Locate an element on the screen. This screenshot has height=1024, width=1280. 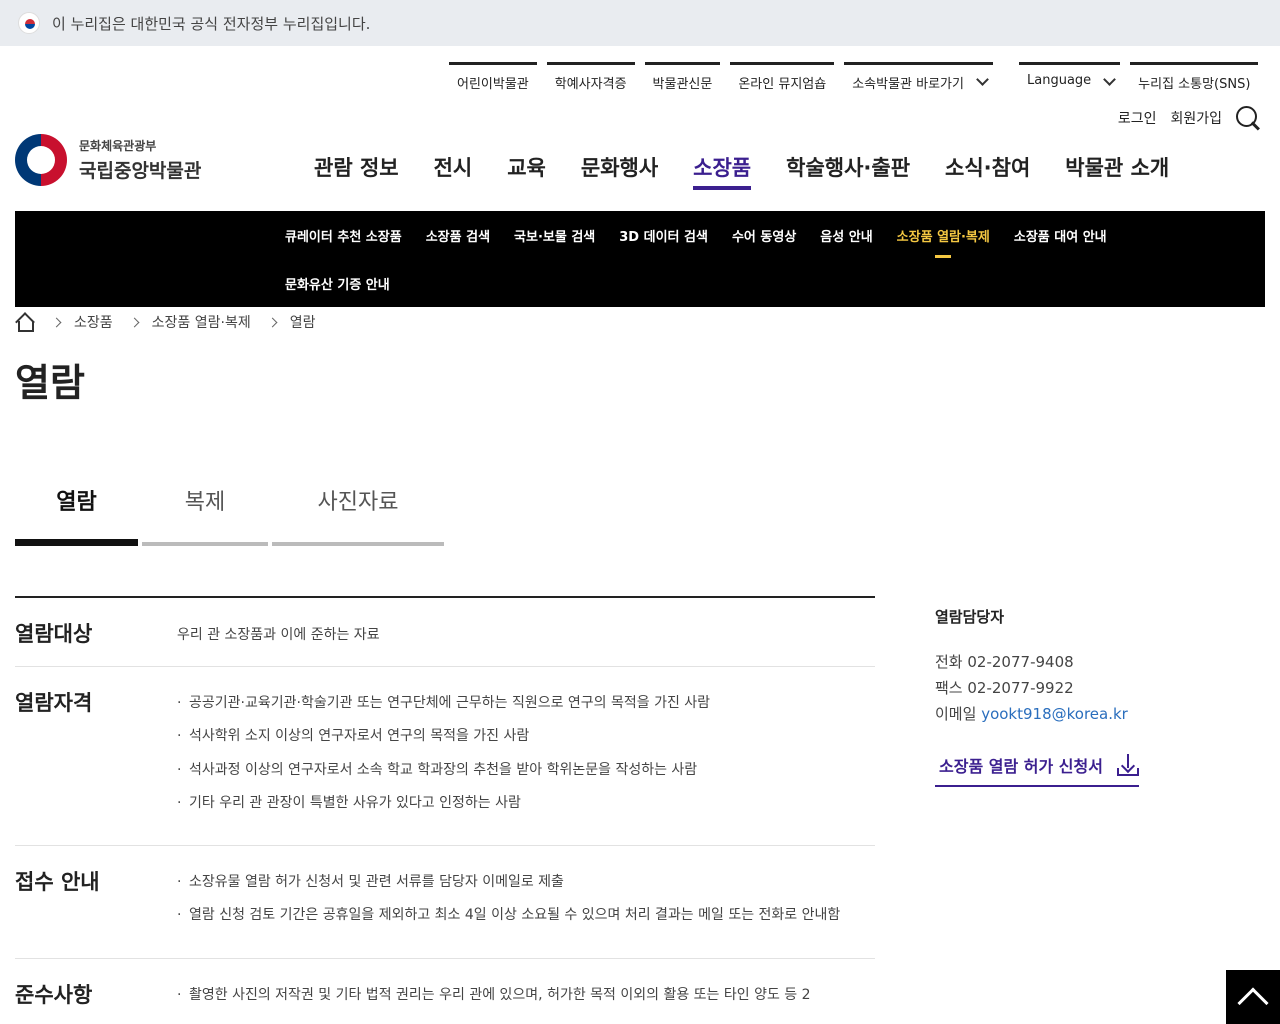
gnb-item-education: 교육 is located at coordinates (526, 171).